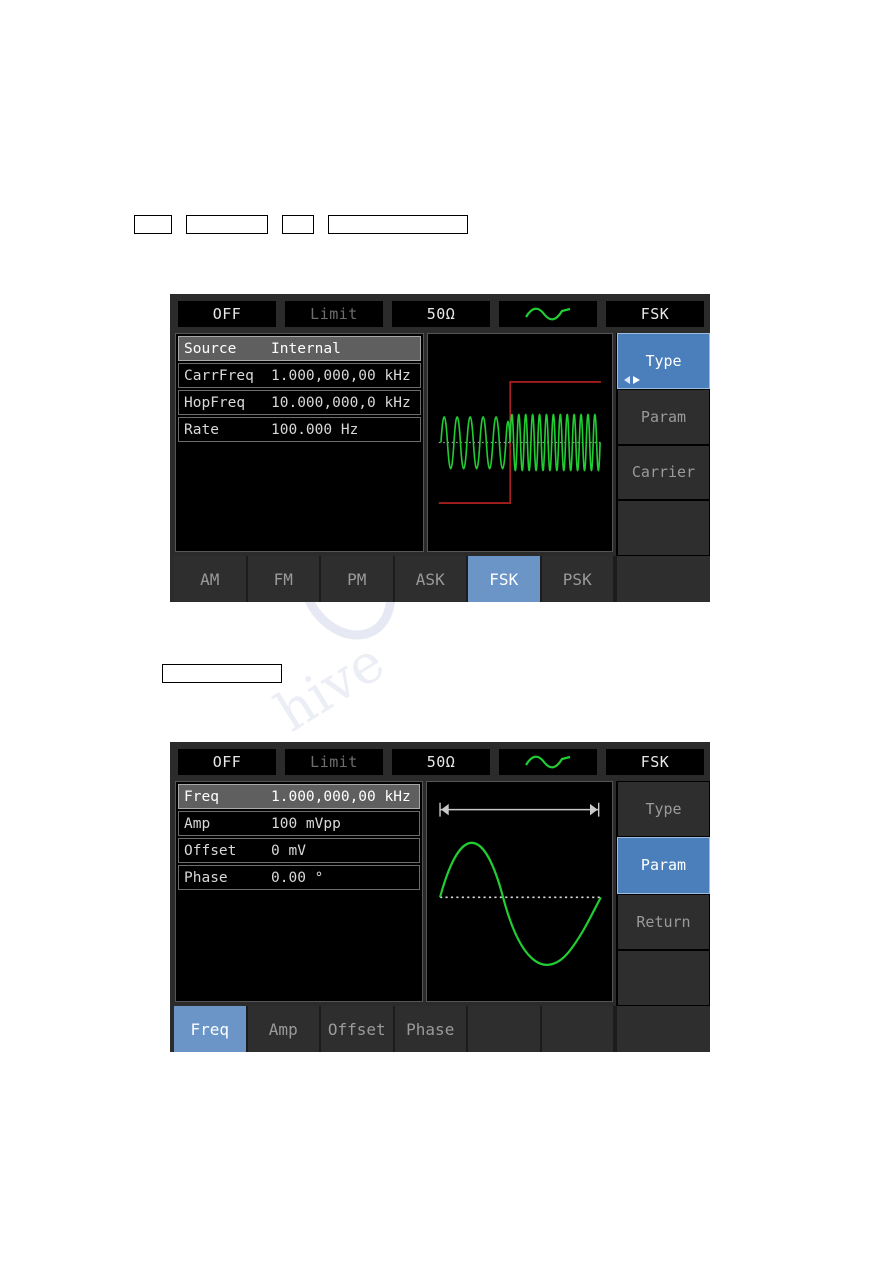 This screenshot has width=893, height=1263. I want to click on tab-label: FSK, so click(504, 579).